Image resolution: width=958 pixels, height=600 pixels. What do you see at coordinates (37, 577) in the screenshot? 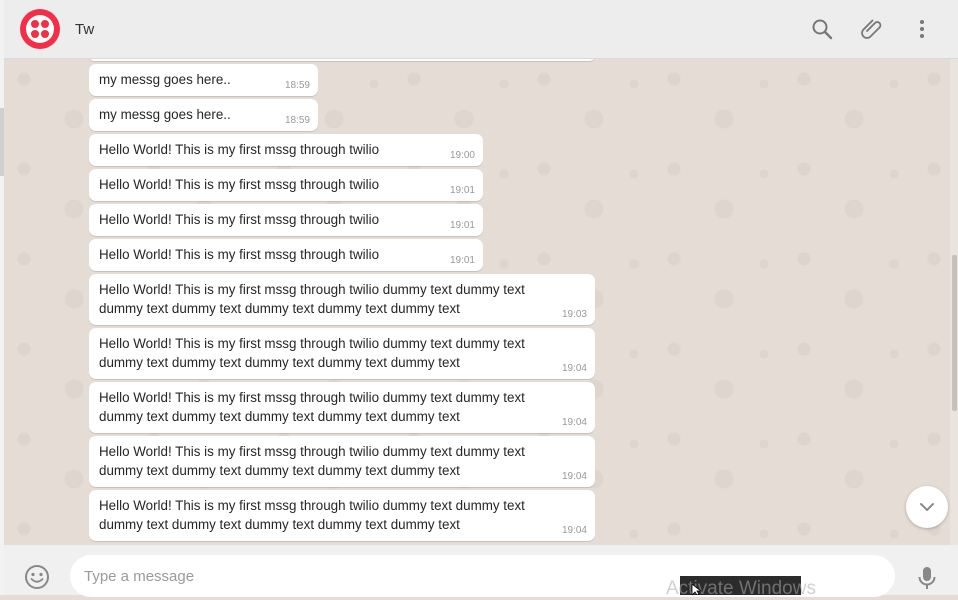
I see `emoji-icon` at bounding box center [37, 577].